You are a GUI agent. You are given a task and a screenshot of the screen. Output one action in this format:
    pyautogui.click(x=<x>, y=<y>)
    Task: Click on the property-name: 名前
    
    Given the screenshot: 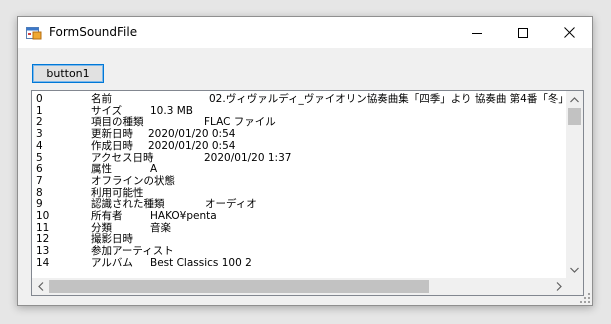 What is the action you would take?
    pyautogui.click(x=101, y=99)
    